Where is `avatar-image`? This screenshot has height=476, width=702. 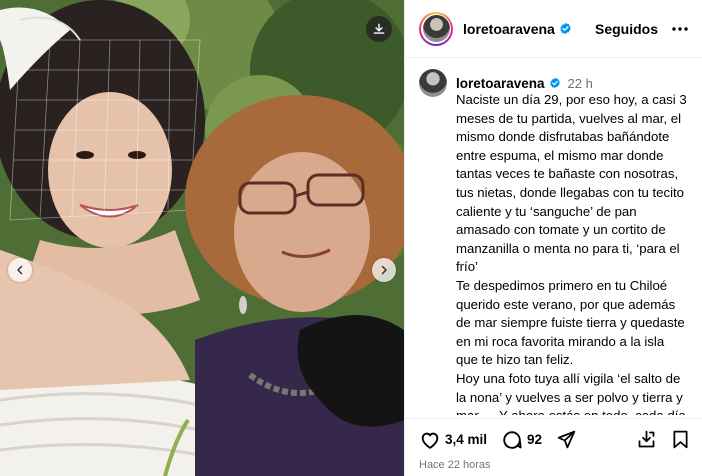
avatar-image is located at coordinates (436, 28).